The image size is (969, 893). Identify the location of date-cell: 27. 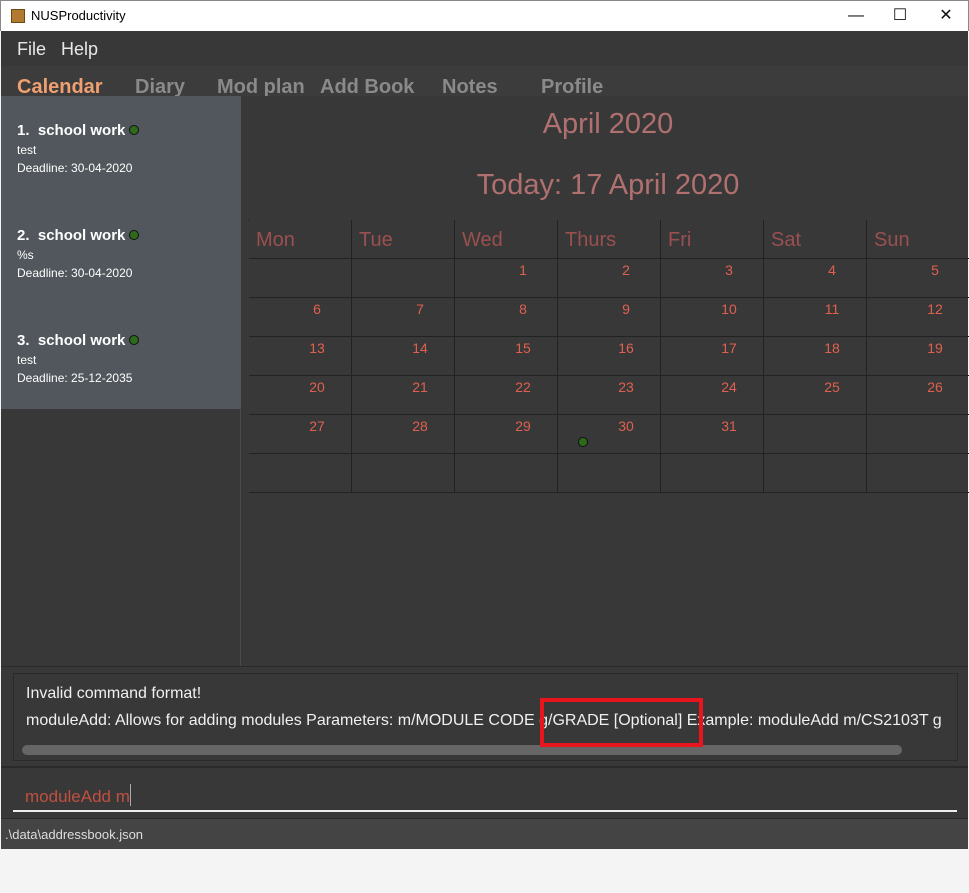
(300, 434).